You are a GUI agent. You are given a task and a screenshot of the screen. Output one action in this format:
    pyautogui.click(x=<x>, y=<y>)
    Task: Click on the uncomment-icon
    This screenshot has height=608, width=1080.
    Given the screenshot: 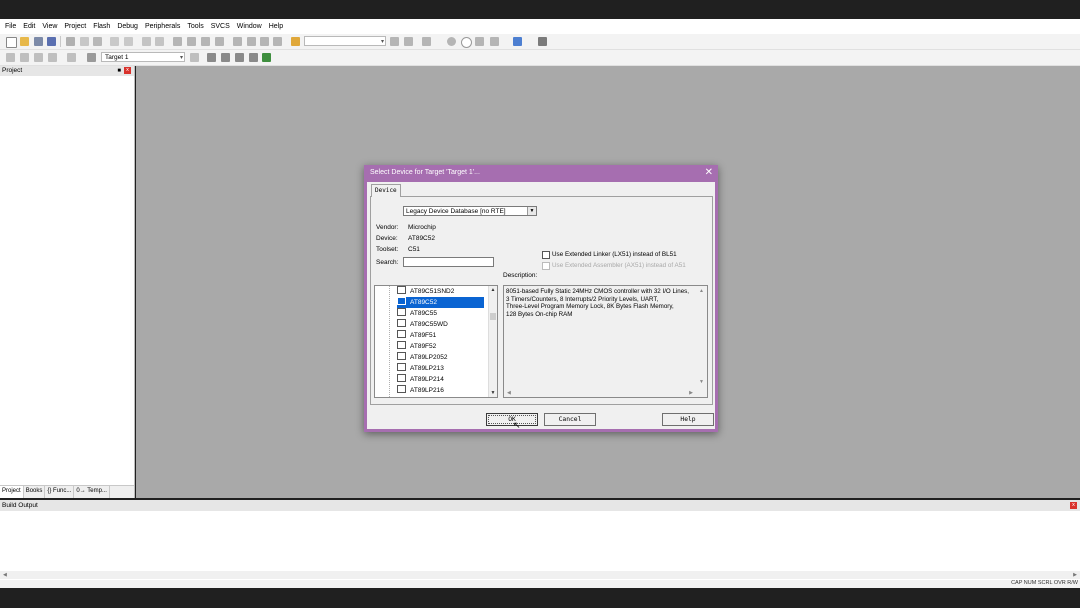 What is the action you would take?
    pyautogui.click(x=277, y=41)
    